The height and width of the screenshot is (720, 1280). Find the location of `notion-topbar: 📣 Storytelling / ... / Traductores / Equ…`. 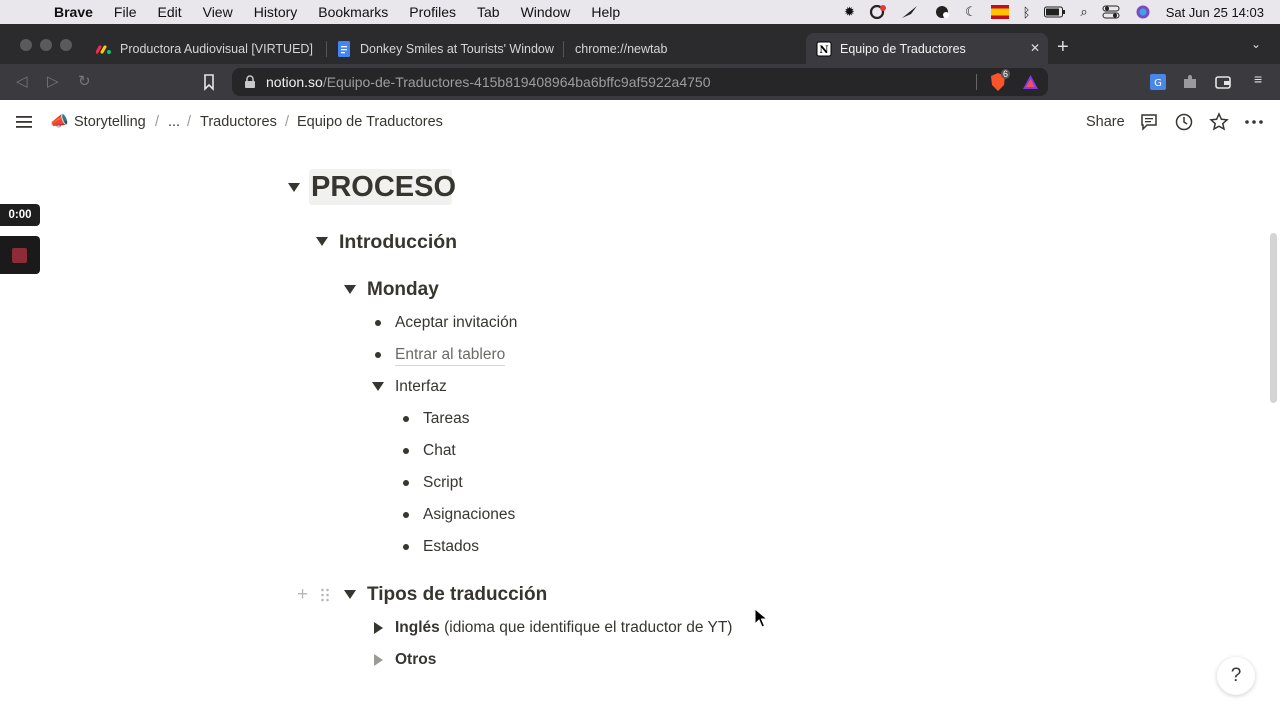

notion-topbar: 📣 Storytelling / ... / Traductores / Equ… is located at coordinates (640, 122).